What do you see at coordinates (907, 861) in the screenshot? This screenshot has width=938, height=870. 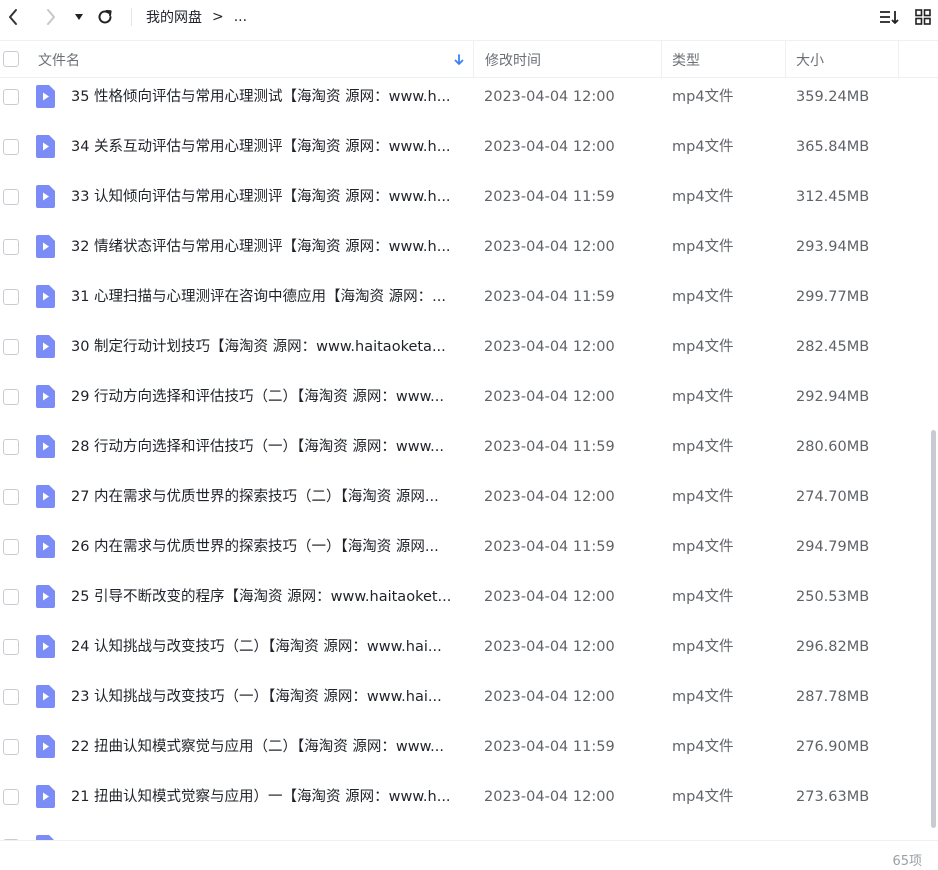 I see `item-count: 65项` at bounding box center [907, 861].